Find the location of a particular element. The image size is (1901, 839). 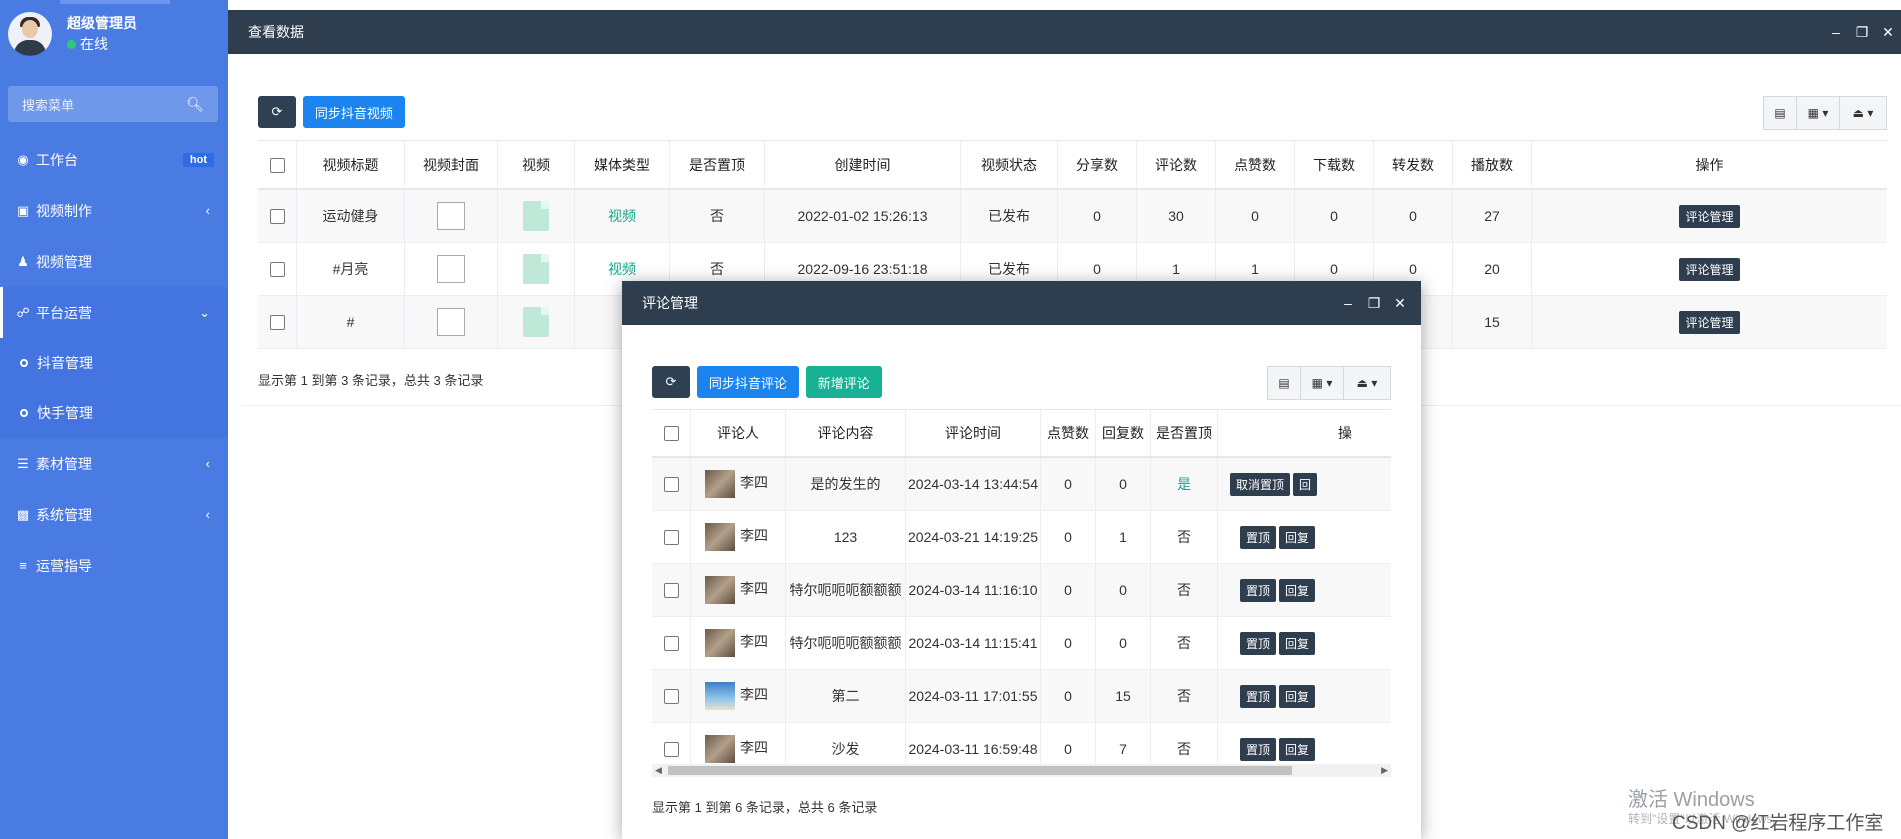

video-title: #月亮 is located at coordinates (350, 269).